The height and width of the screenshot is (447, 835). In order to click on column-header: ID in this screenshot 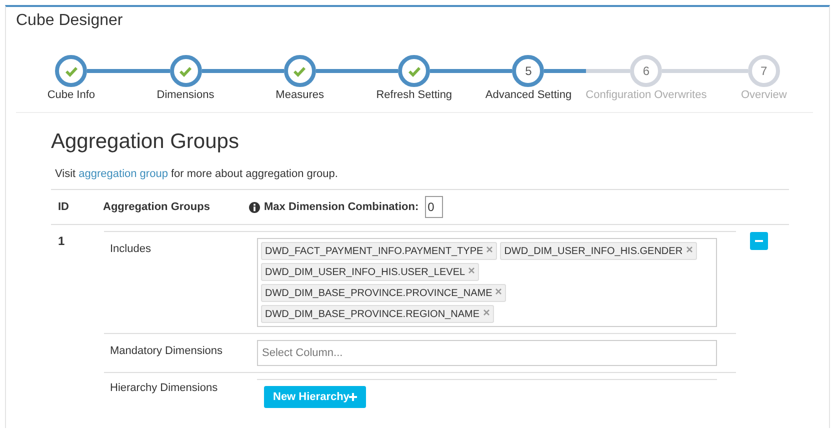, I will do `click(63, 207)`.